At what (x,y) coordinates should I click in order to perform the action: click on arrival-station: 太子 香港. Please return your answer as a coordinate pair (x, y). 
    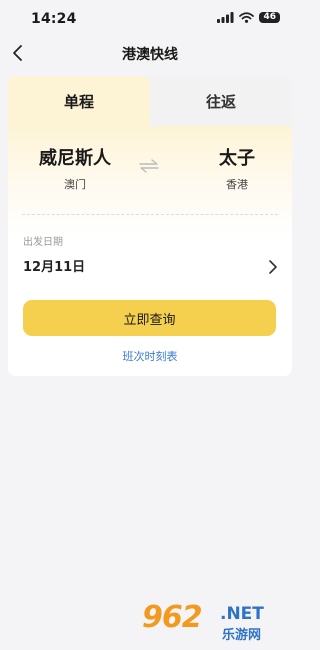
    Looking at the image, I should click on (237, 168).